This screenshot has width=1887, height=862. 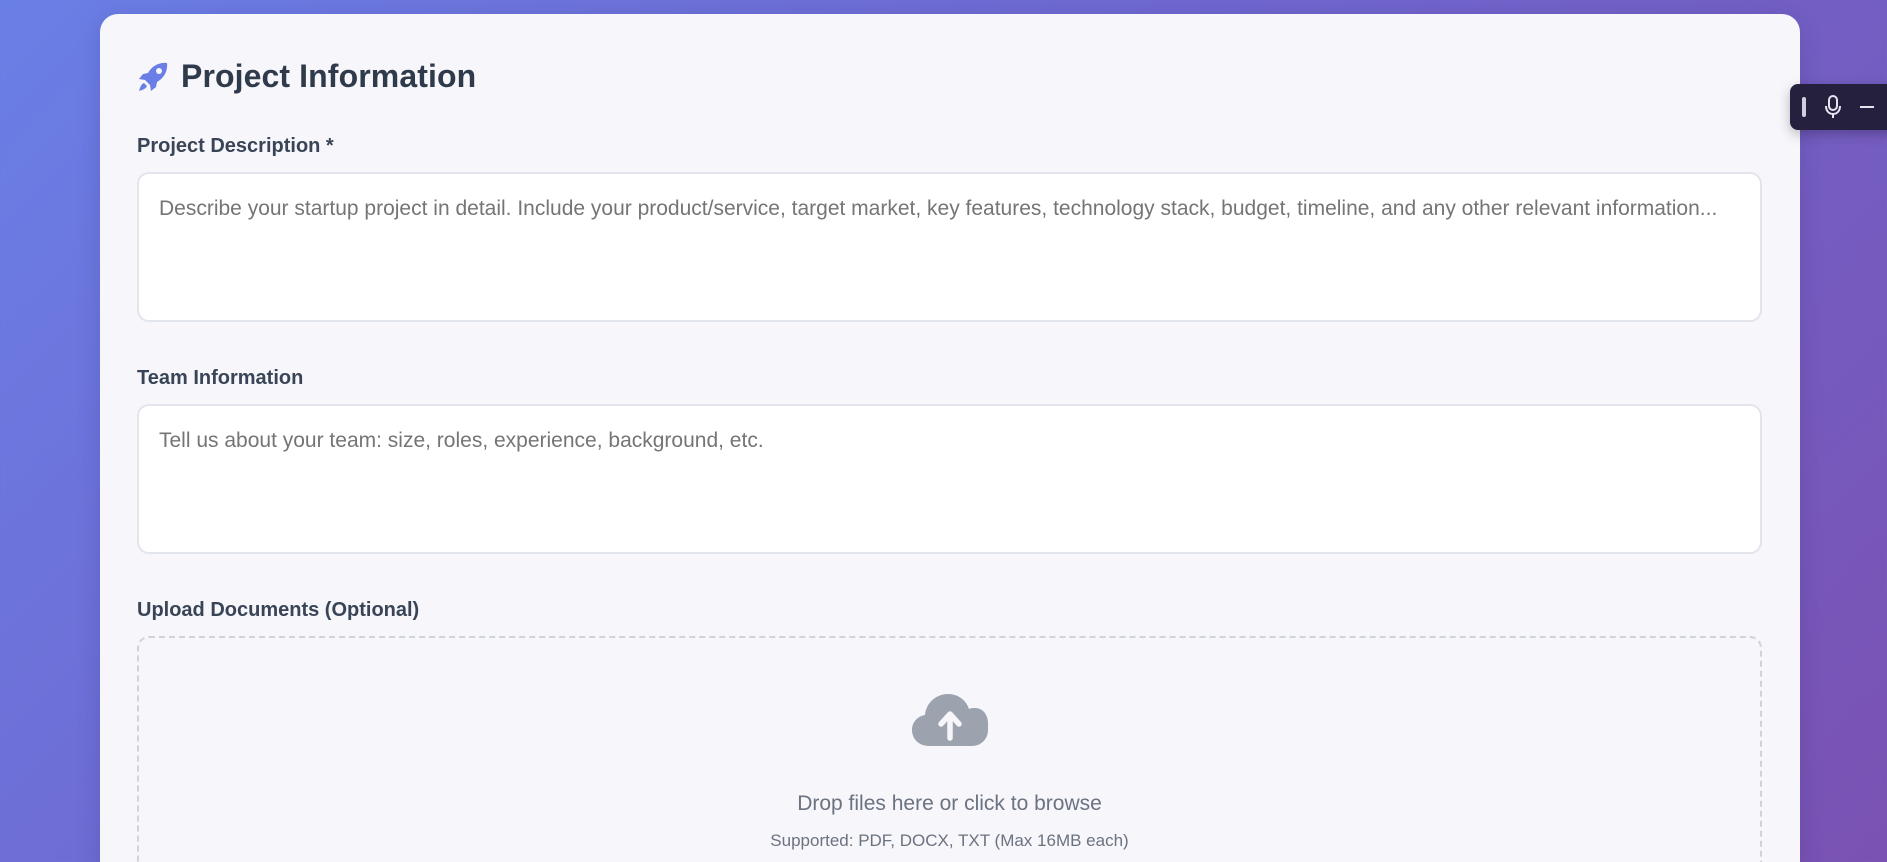 I want to click on team-information-input, so click(x=949, y=479).